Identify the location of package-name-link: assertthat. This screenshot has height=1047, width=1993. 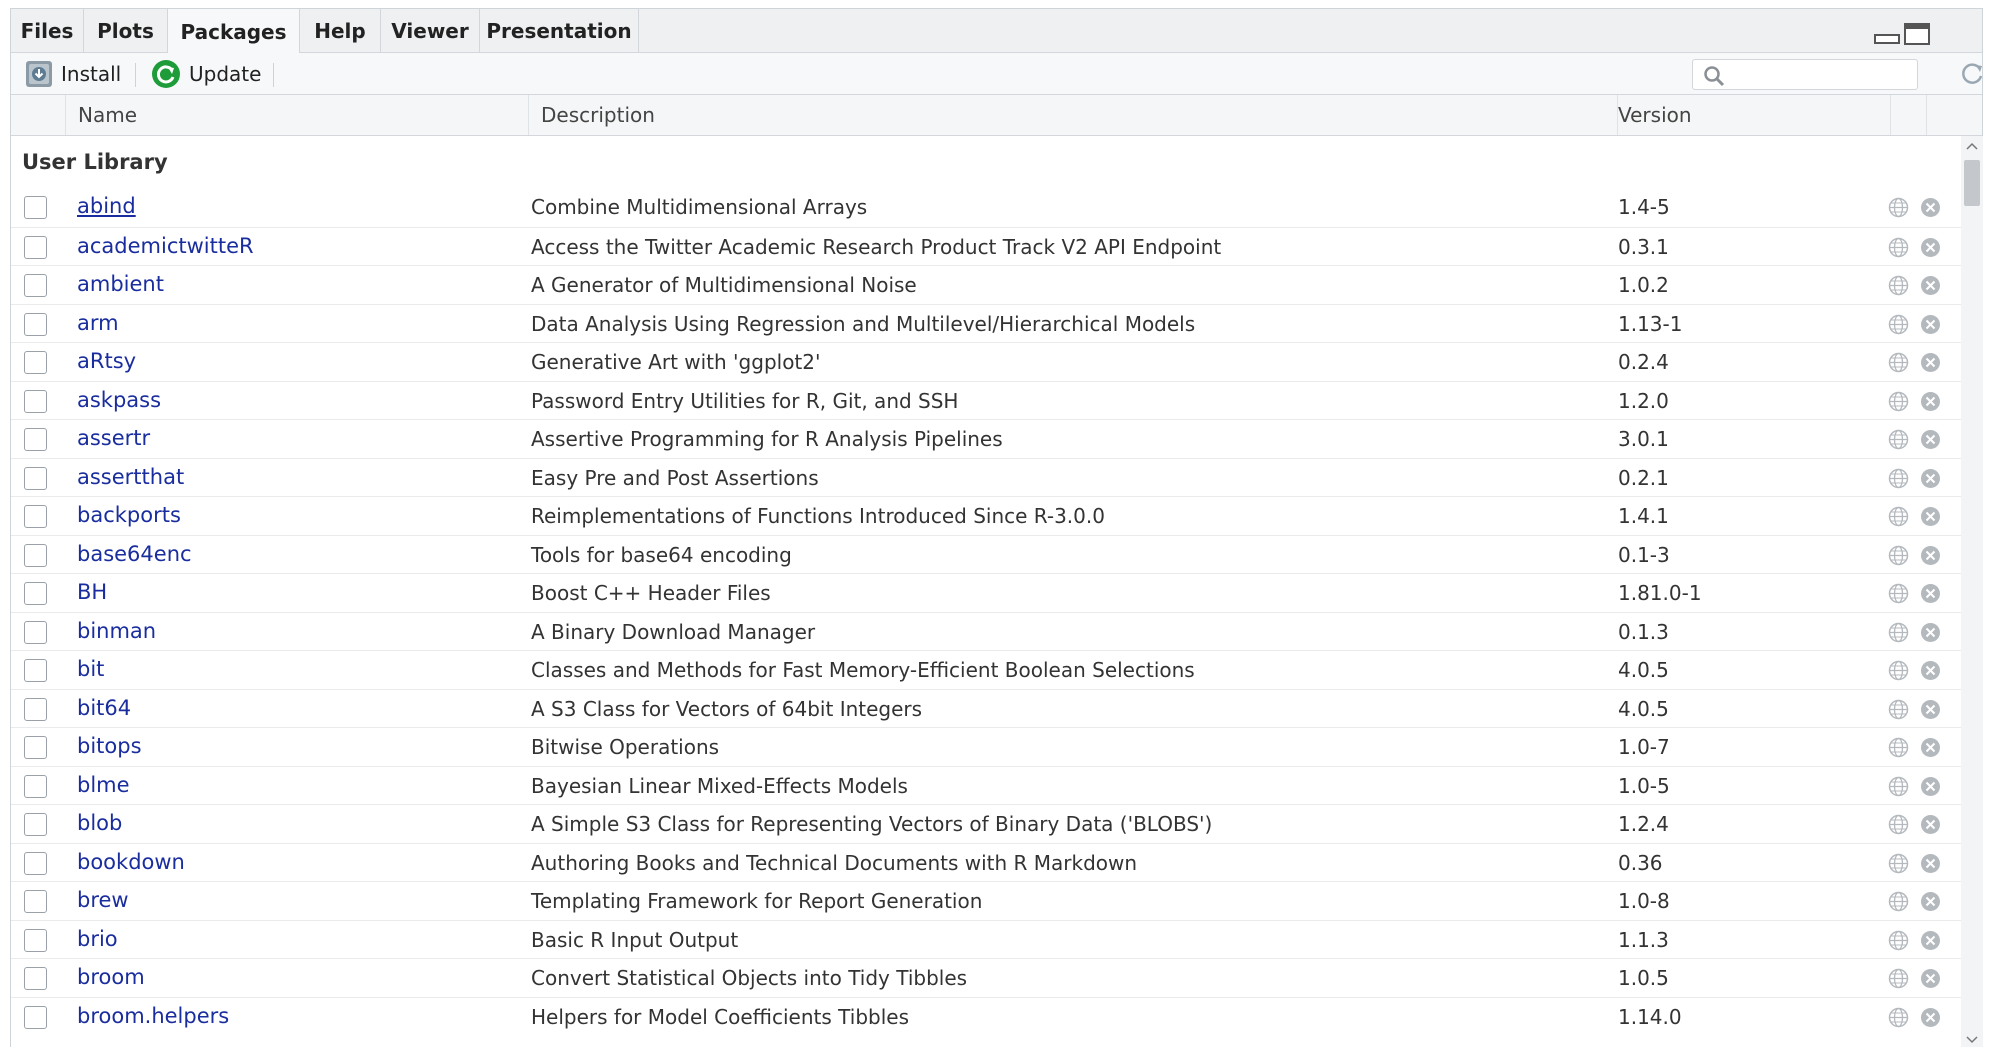
(130, 477).